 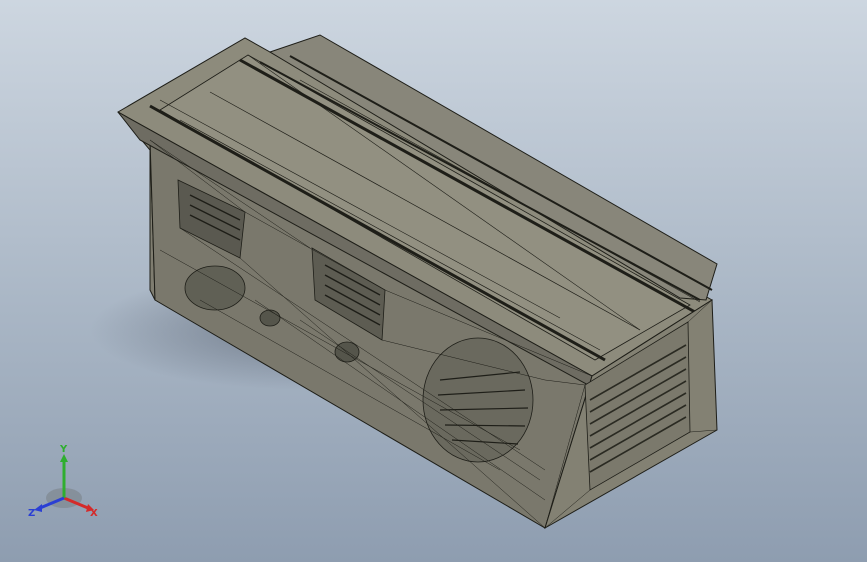 What do you see at coordinates (64, 458) in the screenshot?
I see `y-axis-arrow` at bounding box center [64, 458].